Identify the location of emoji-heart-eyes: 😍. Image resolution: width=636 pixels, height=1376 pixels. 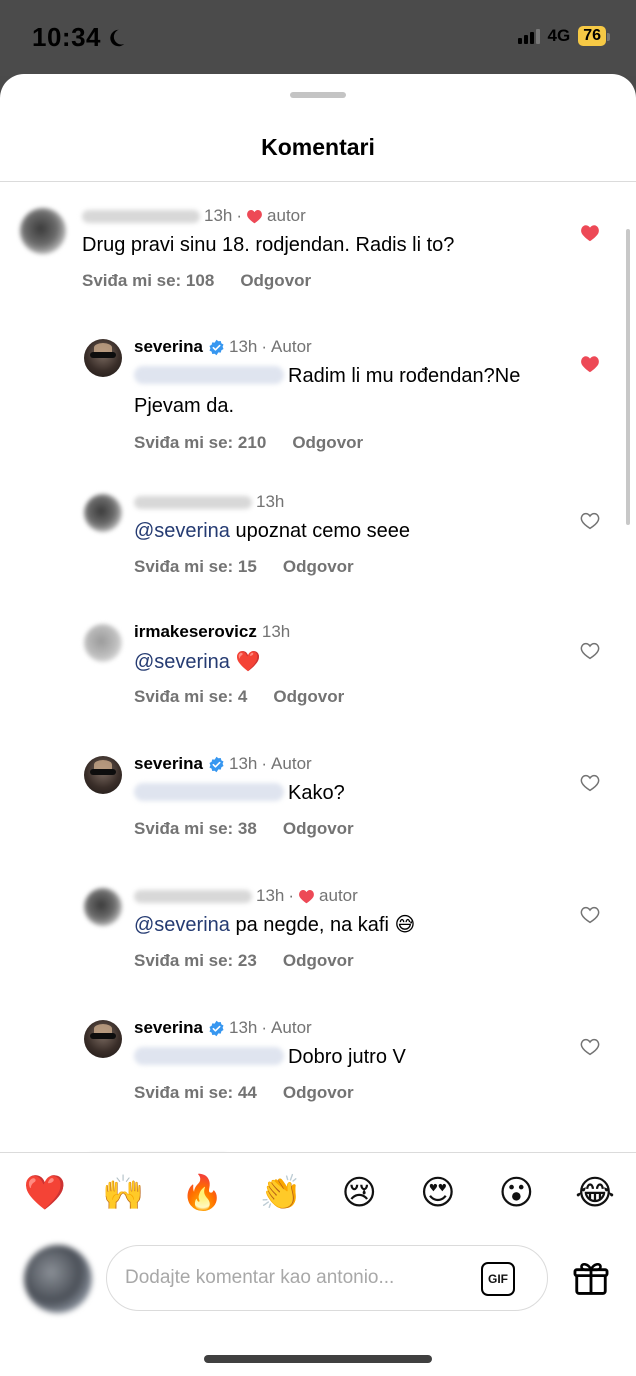
(438, 1193).